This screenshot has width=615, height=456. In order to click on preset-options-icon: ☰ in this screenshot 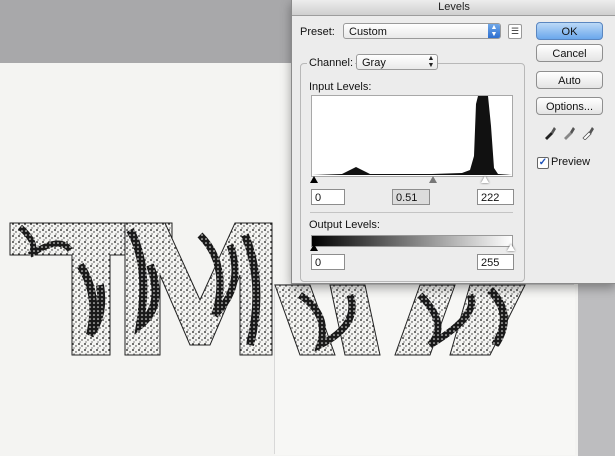, I will do `click(515, 31)`.